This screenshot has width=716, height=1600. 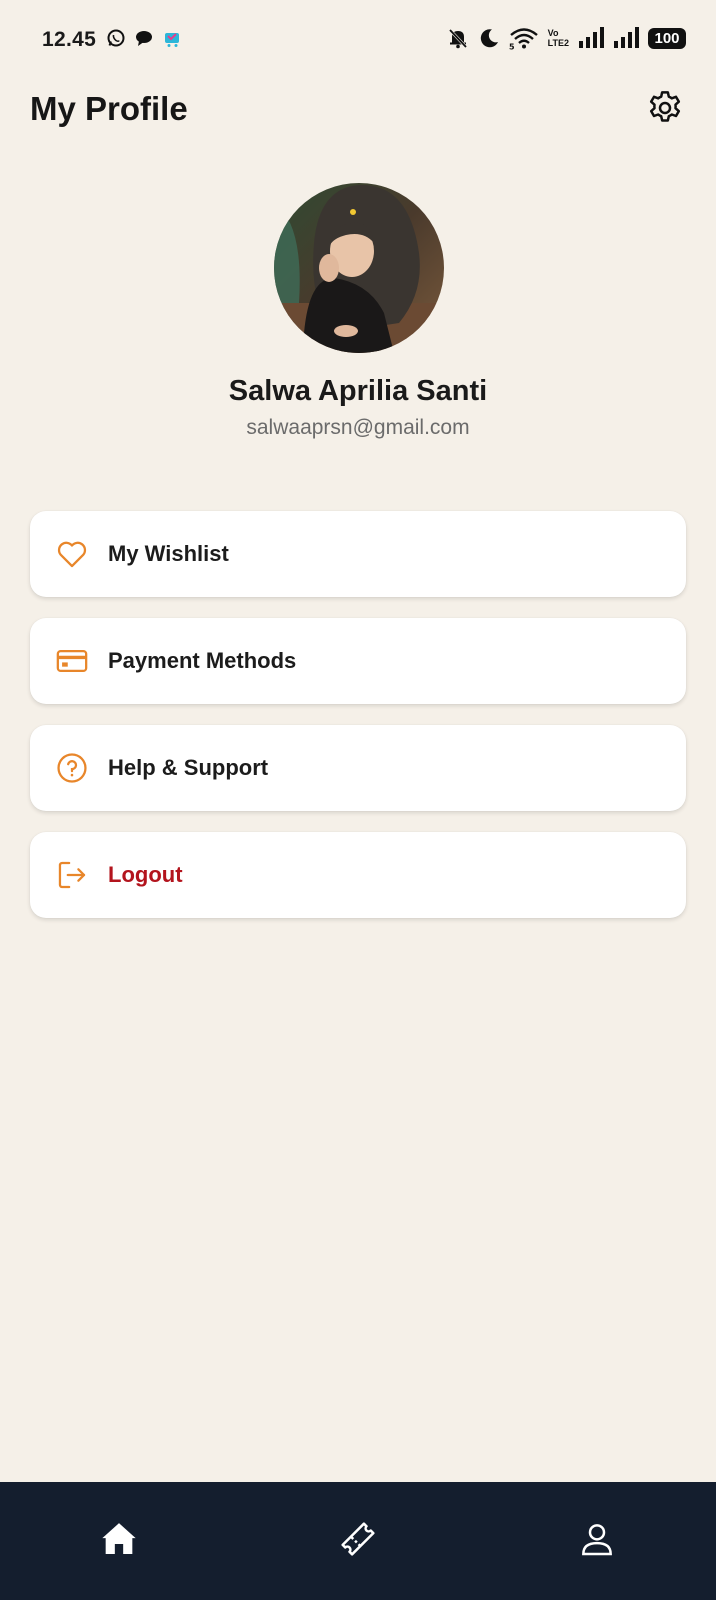 I want to click on credit-card-icon, so click(x=72, y=661).